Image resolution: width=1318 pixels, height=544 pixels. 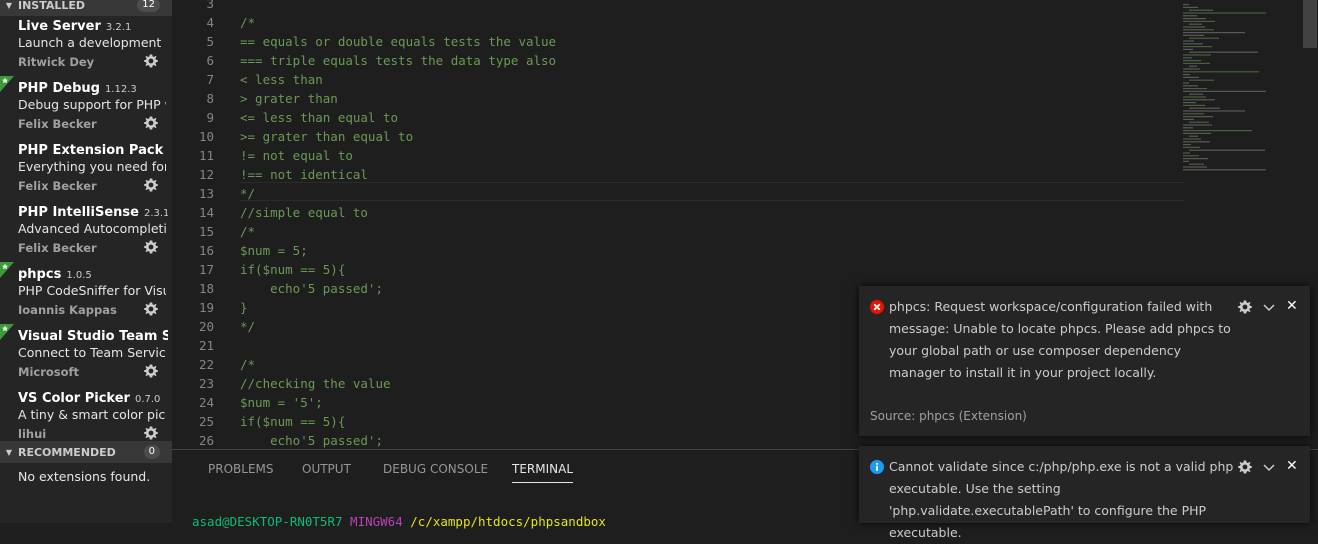 What do you see at coordinates (293, 421) in the screenshot?
I see `code-text: if($num == 5){` at bounding box center [293, 421].